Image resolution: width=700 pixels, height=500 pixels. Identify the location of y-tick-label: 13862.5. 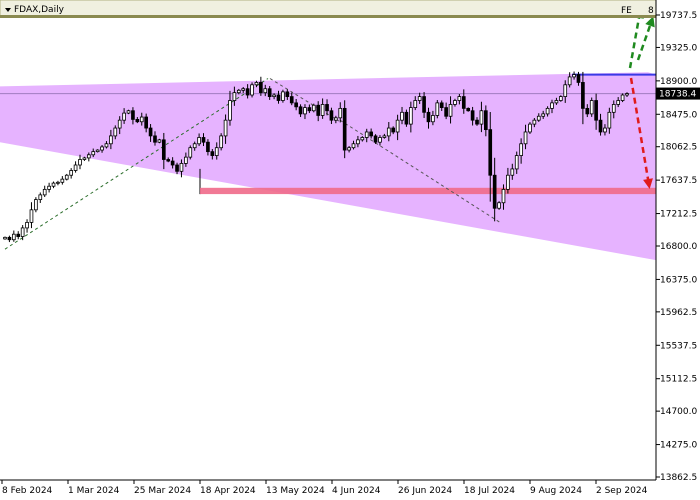
(678, 478).